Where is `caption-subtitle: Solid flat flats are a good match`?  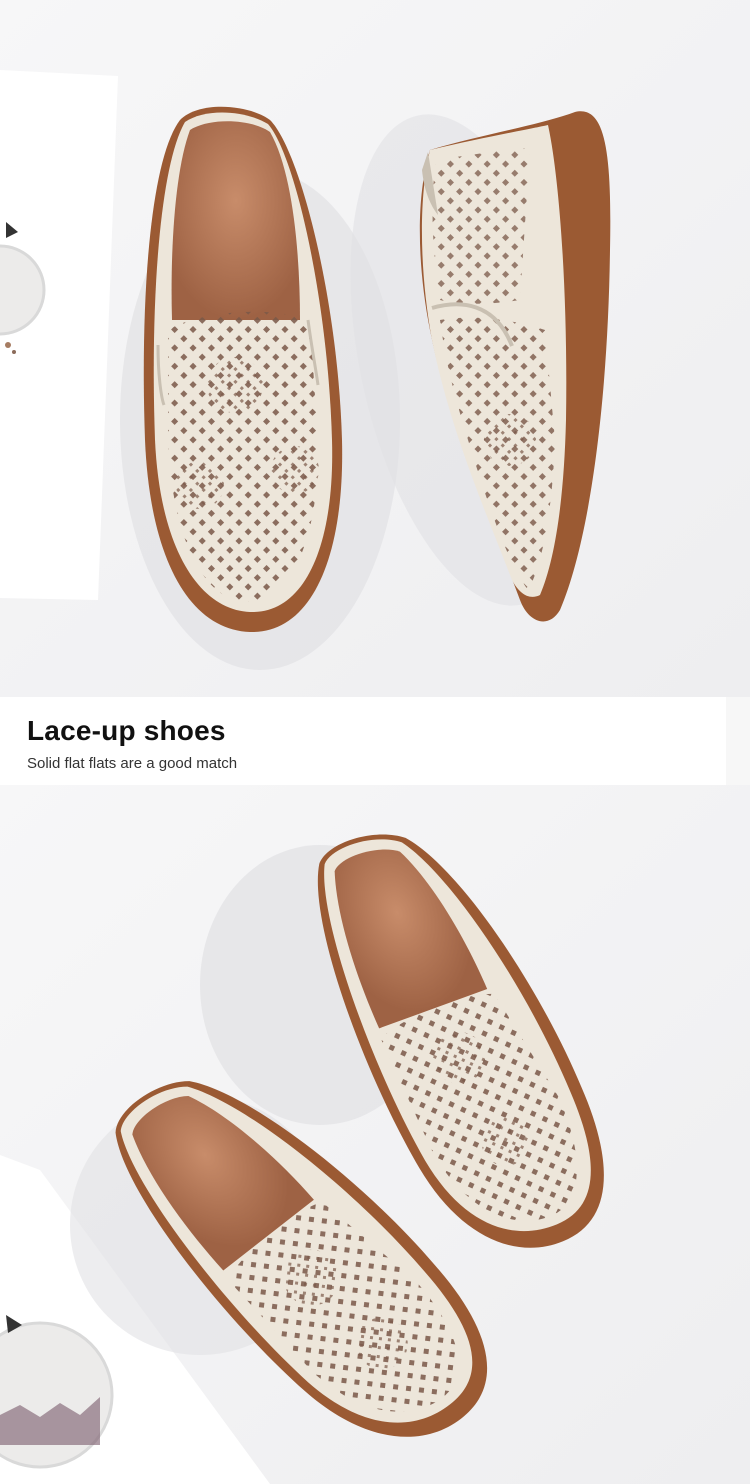 caption-subtitle: Solid flat flats are a good match is located at coordinates (132, 763).